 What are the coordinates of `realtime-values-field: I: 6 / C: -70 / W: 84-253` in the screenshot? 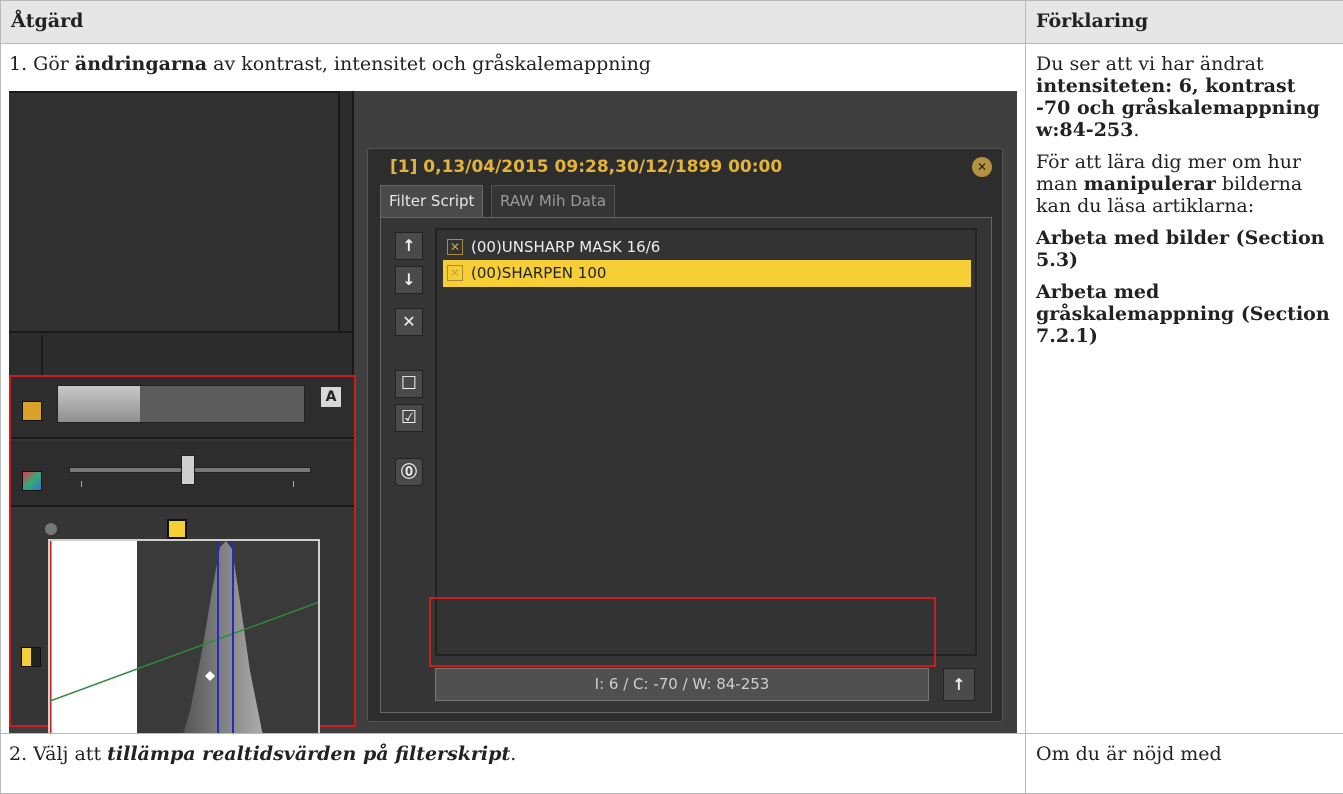 It's located at (682, 684).